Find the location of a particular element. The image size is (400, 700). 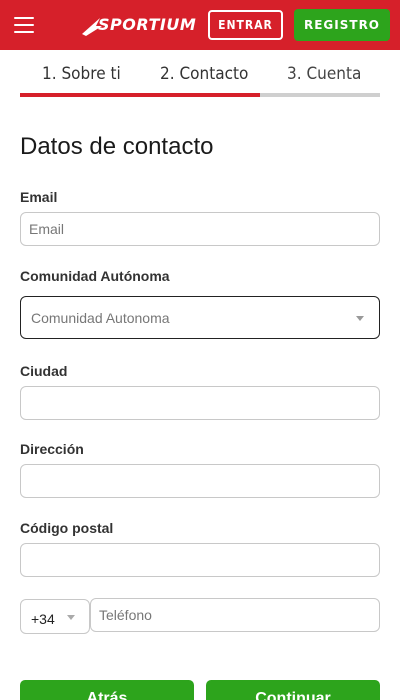

register-button: REGISTRO is located at coordinates (342, 25).